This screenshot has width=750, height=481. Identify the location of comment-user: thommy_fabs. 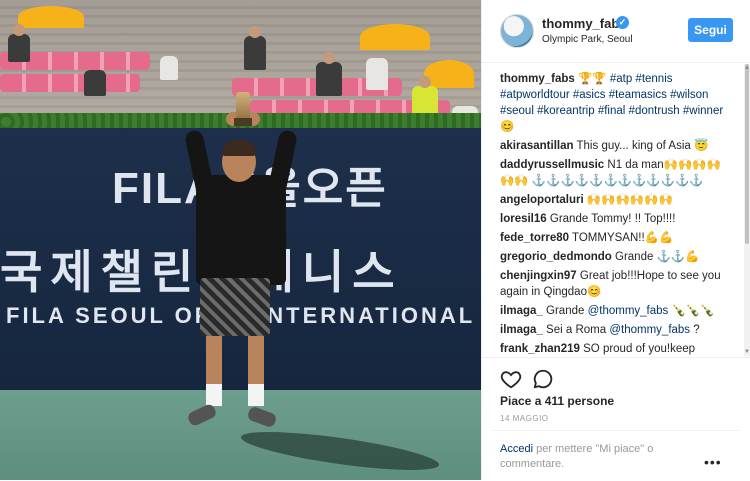
(537, 79).